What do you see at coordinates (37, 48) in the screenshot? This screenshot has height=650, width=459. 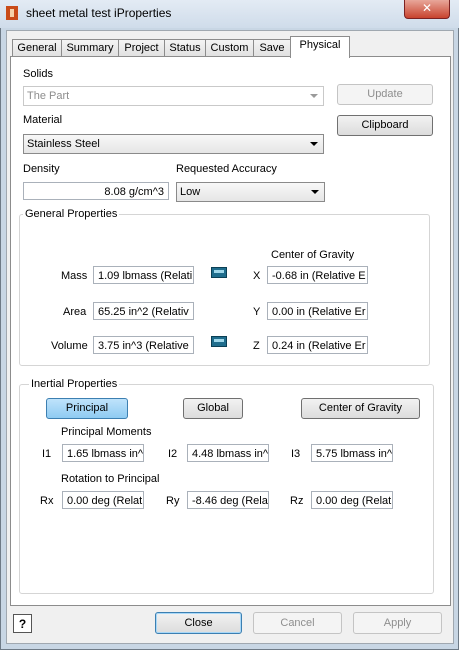 I see `tab-general: General` at bounding box center [37, 48].